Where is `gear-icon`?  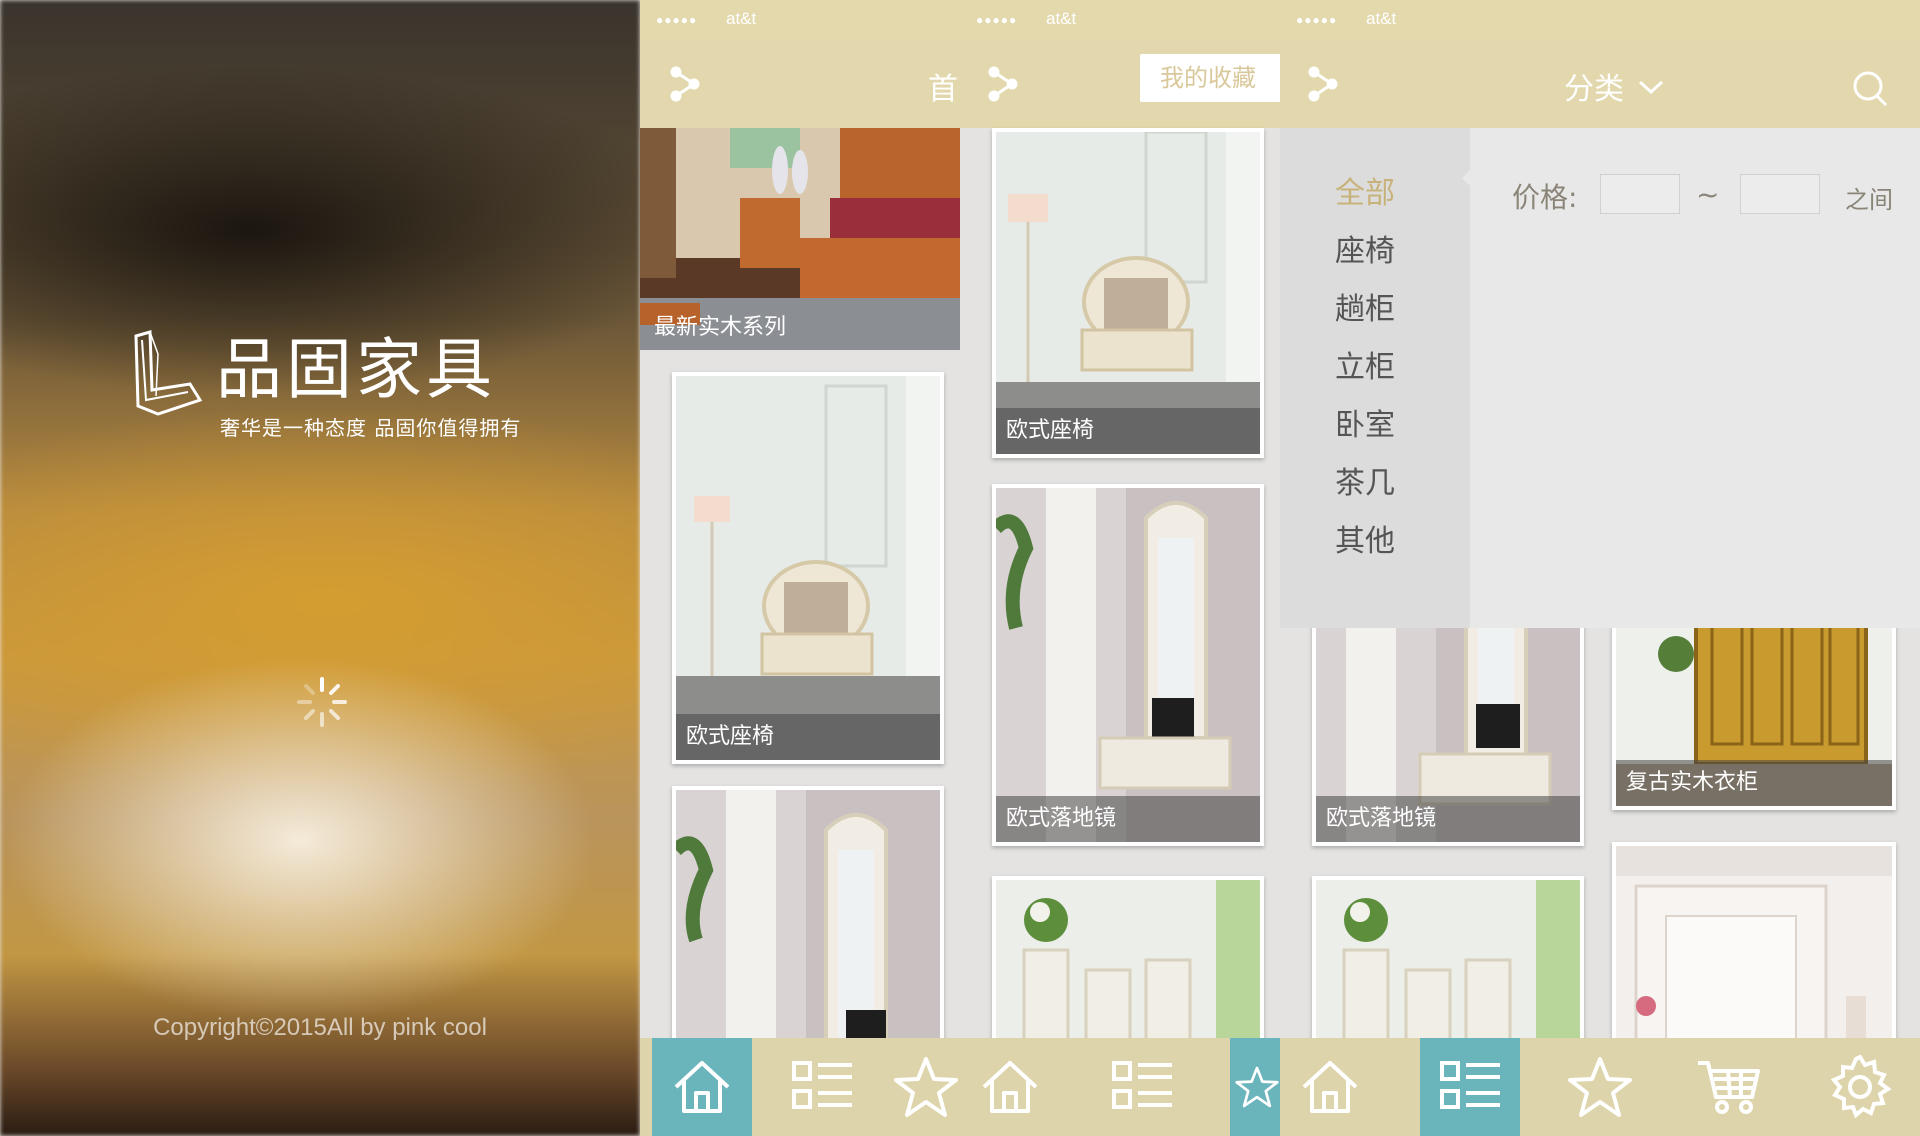 gear-icon is located at coordinates (1861, 1086).